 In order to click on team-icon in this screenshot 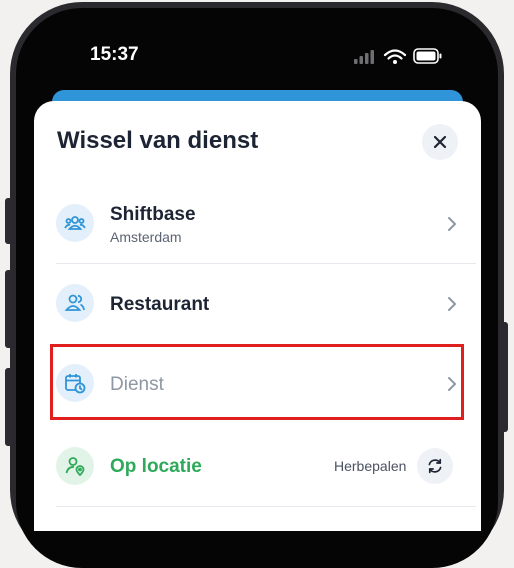, I will do `click(75, 223)`.